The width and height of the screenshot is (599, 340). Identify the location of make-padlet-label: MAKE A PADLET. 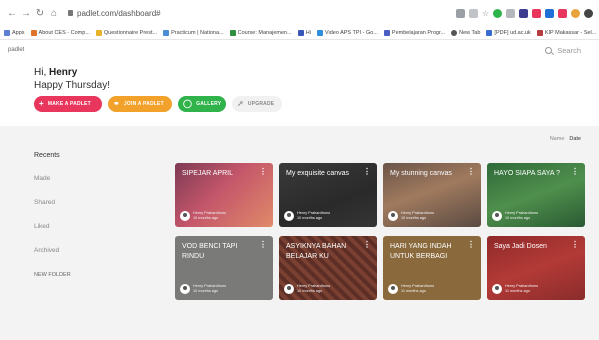
(69, 104).